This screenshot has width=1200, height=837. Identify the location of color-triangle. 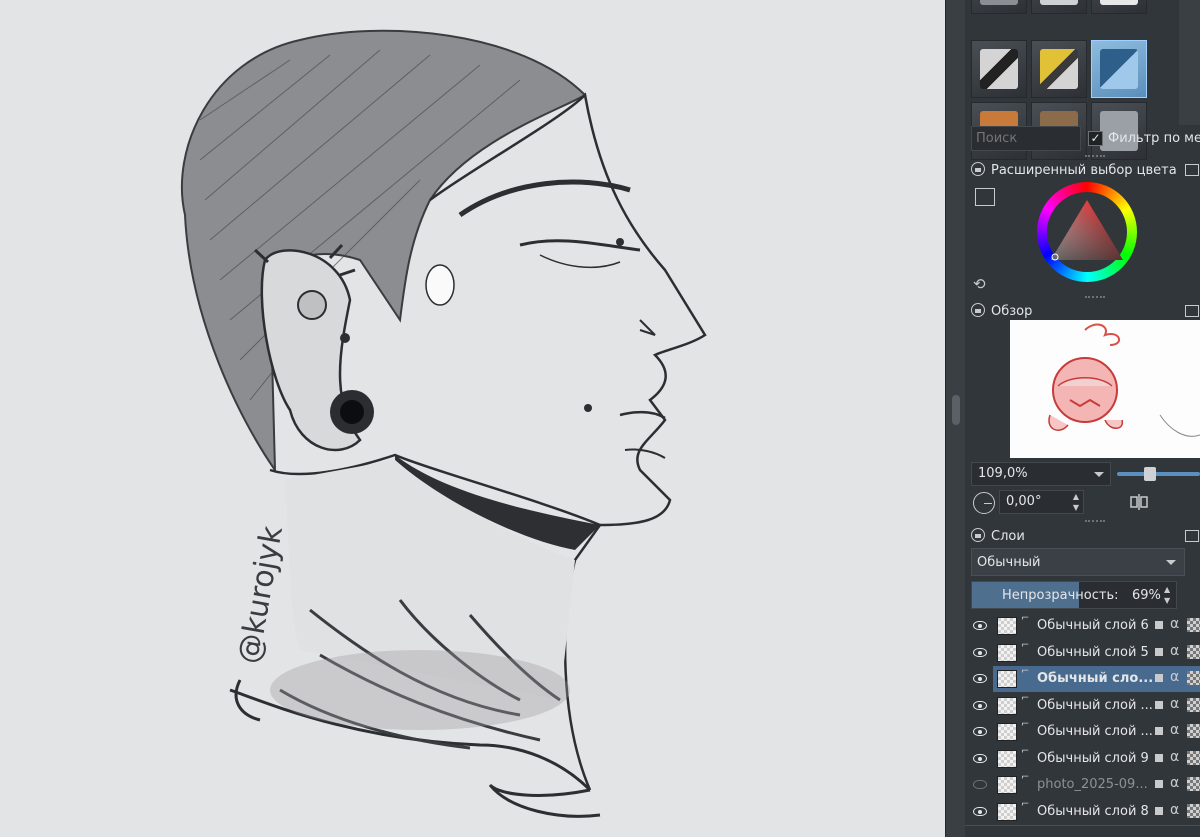
(1087, 233).